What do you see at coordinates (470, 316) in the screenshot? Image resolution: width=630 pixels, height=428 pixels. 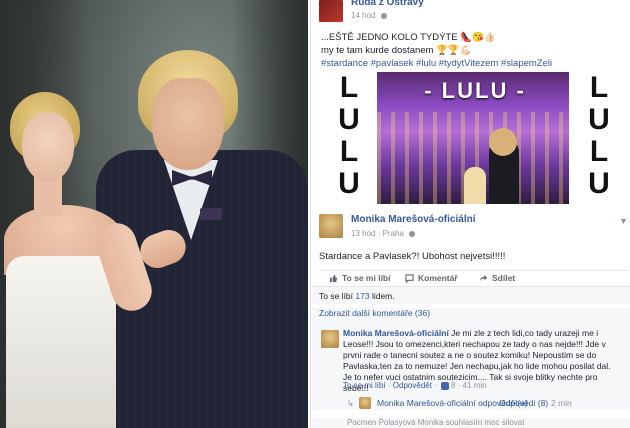 I see `view-more-comments: Zobrazit další komentáře (36)` at bounding box center [470, 316].